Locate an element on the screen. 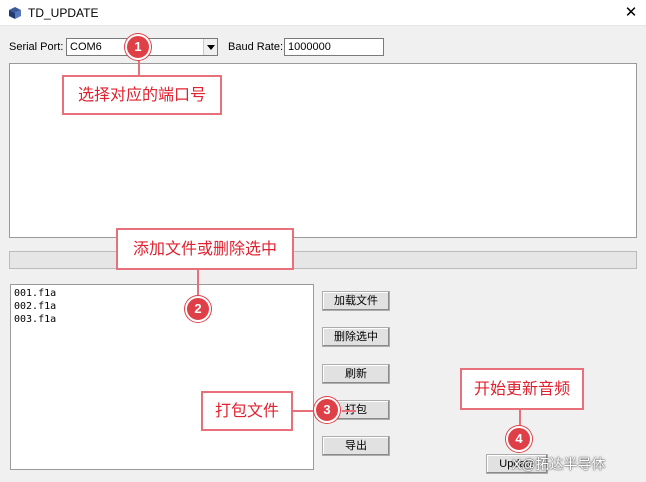 The image size is (646, 482). baud-rate-input: 1000000 is located at coordinates (334, 47).